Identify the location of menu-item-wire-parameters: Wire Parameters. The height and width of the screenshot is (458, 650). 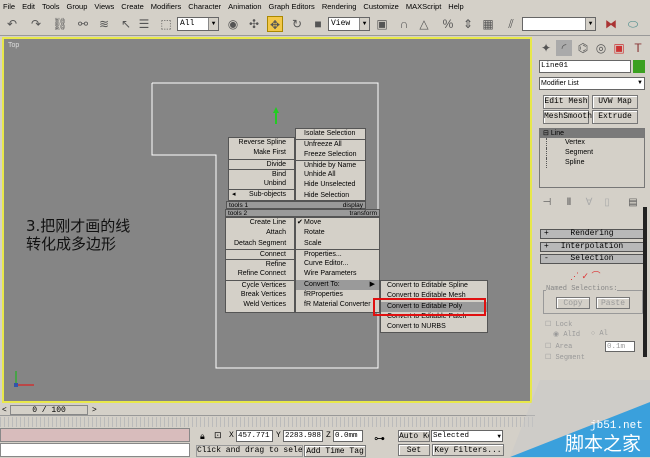
(337, 274).